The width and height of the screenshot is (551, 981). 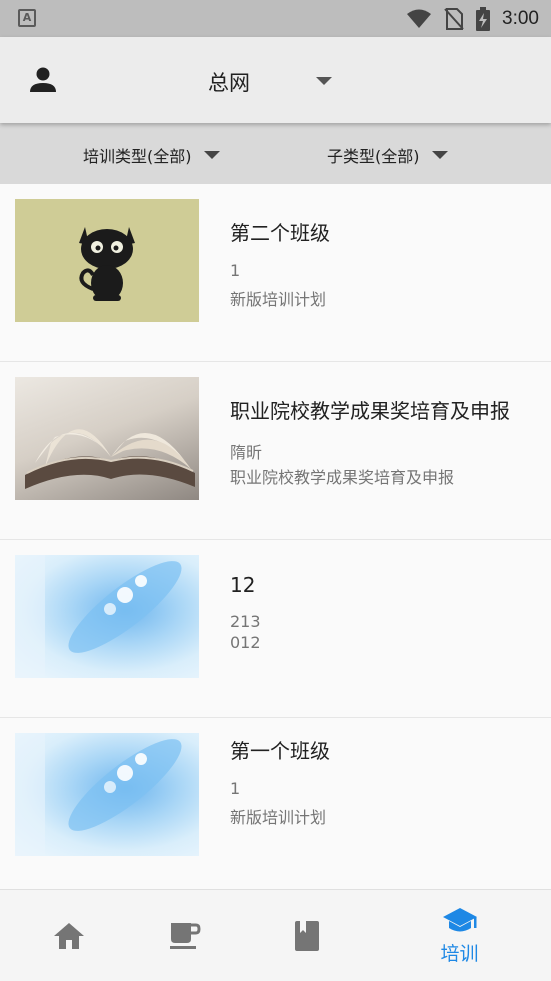 I want to click on app-header: 总网, so click(x=275, y=80).